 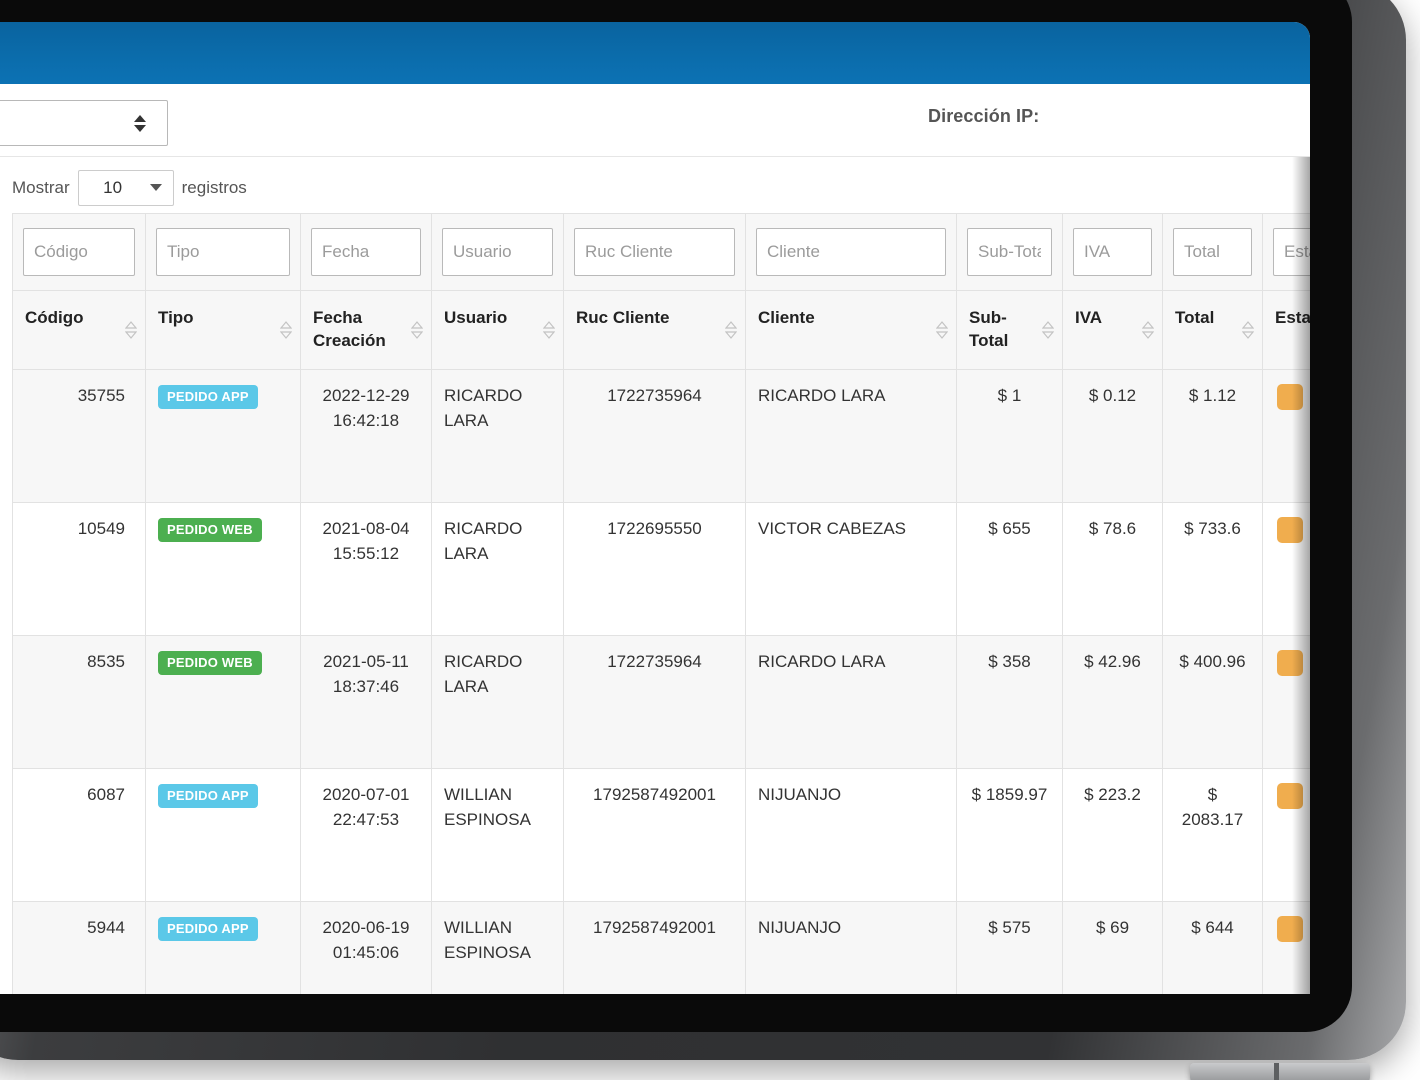 I want to click on column-header-ruc: Ruc Cliente, so click(x=654, y=330).